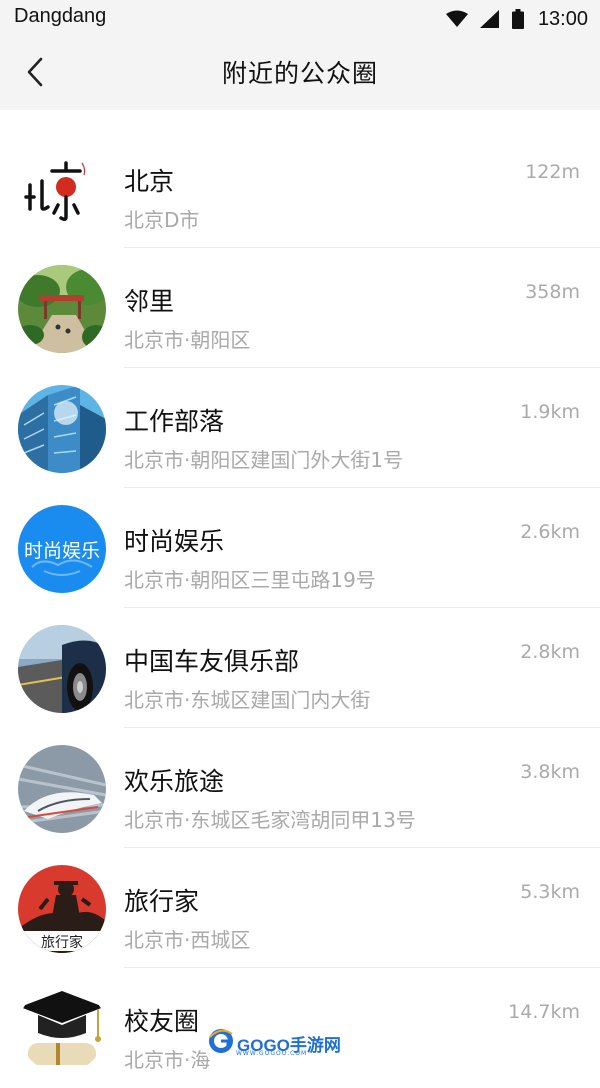  Describe the element at coordinates (552, 292) in the screenshot. I see `circle-distance: 358m` at that location.